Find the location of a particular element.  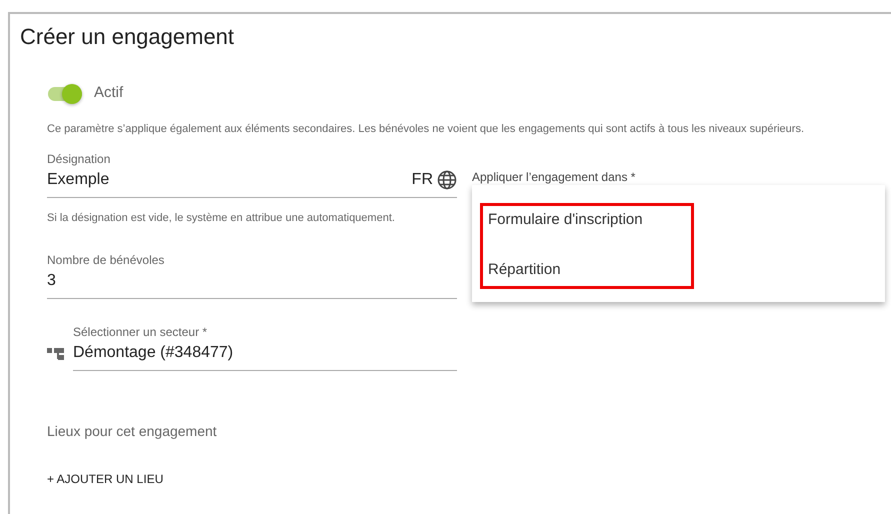

toggle-switch is located at coordinates (65, 93).